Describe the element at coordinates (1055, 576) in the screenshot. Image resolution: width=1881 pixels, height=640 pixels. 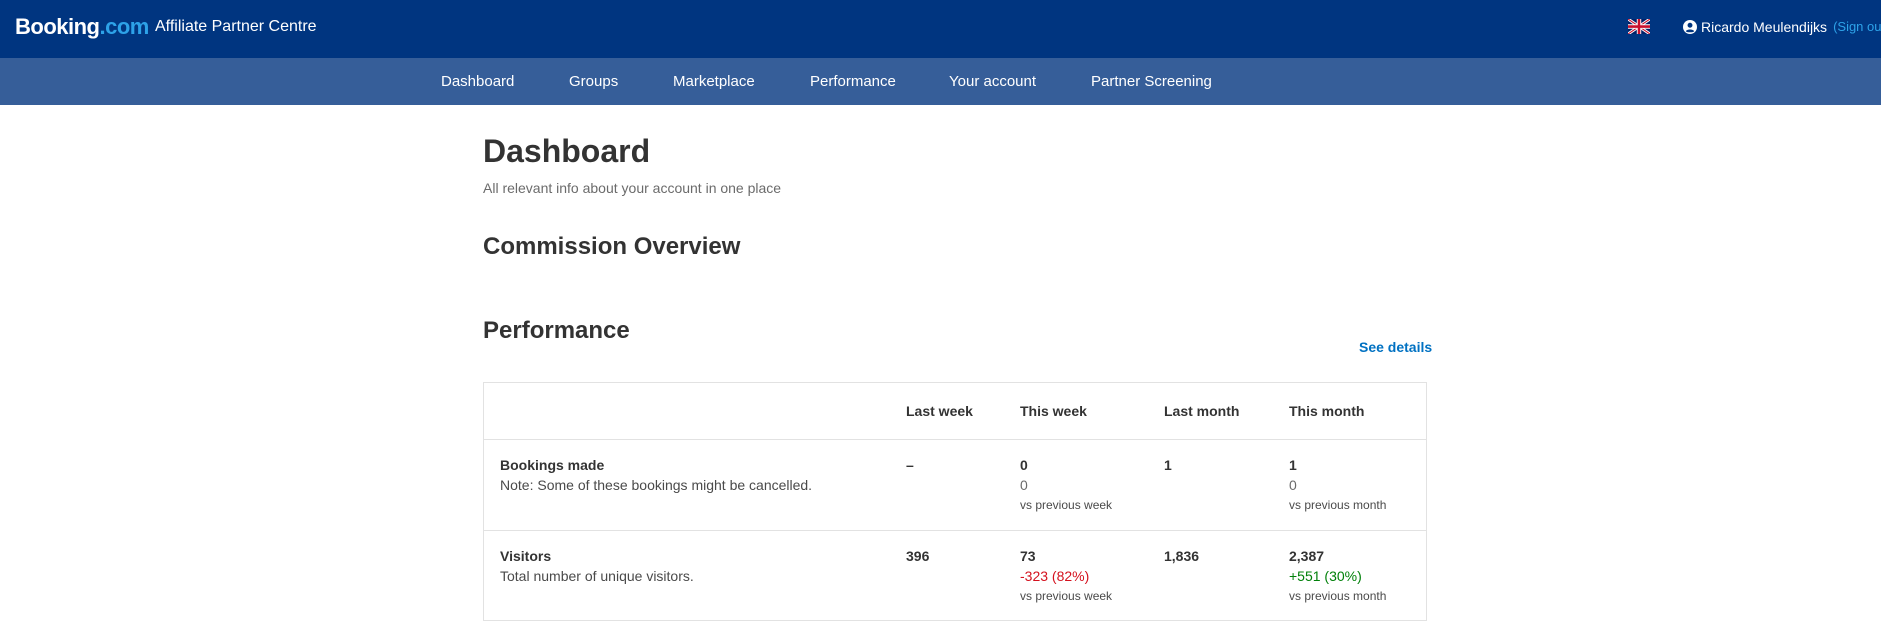
I see `this-week-change: -323 (82%)` at that location.